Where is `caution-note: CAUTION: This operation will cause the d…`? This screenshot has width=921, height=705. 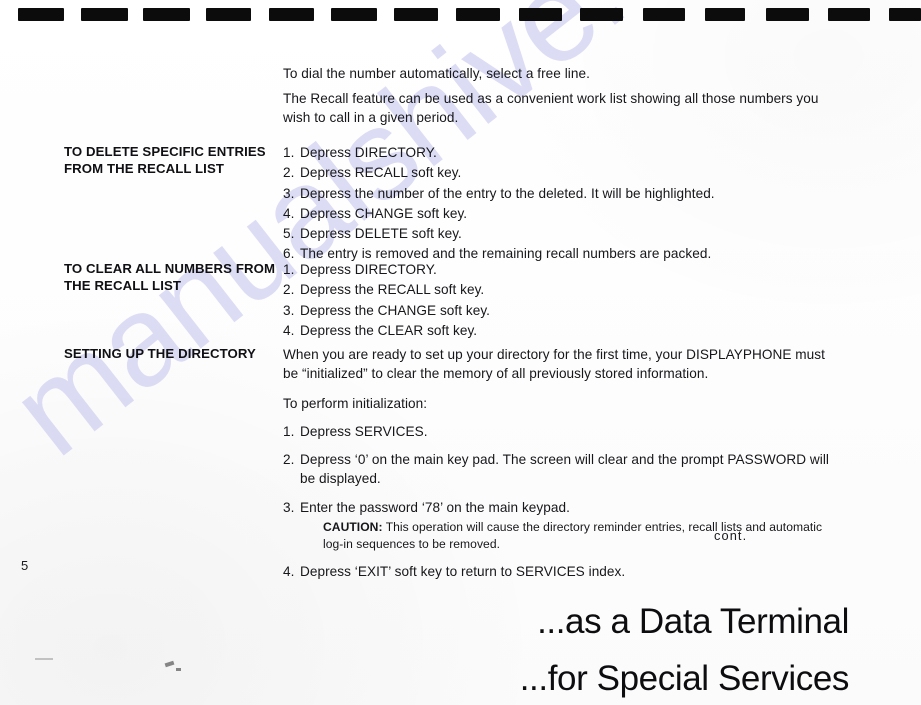 caution-note: CAUTION: This operation will cause the d… is located at coordinates (560, 536).